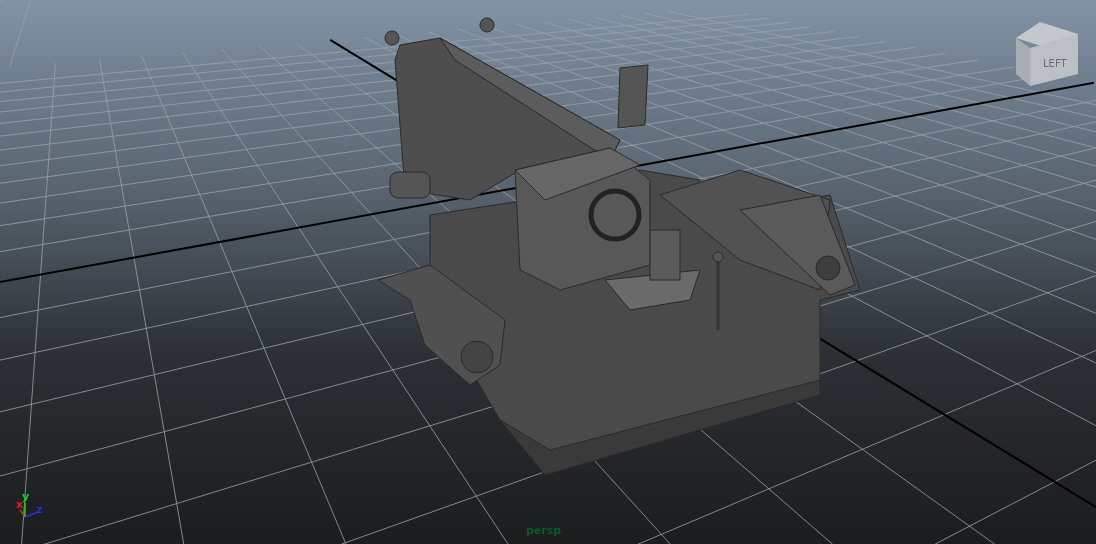  I want to click on axis-label: z, so click(39, 509).